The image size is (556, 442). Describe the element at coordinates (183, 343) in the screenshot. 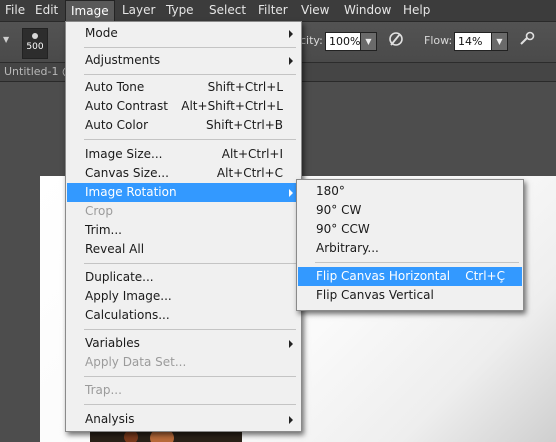

I see `menu-item-variables: Variables` at that location.